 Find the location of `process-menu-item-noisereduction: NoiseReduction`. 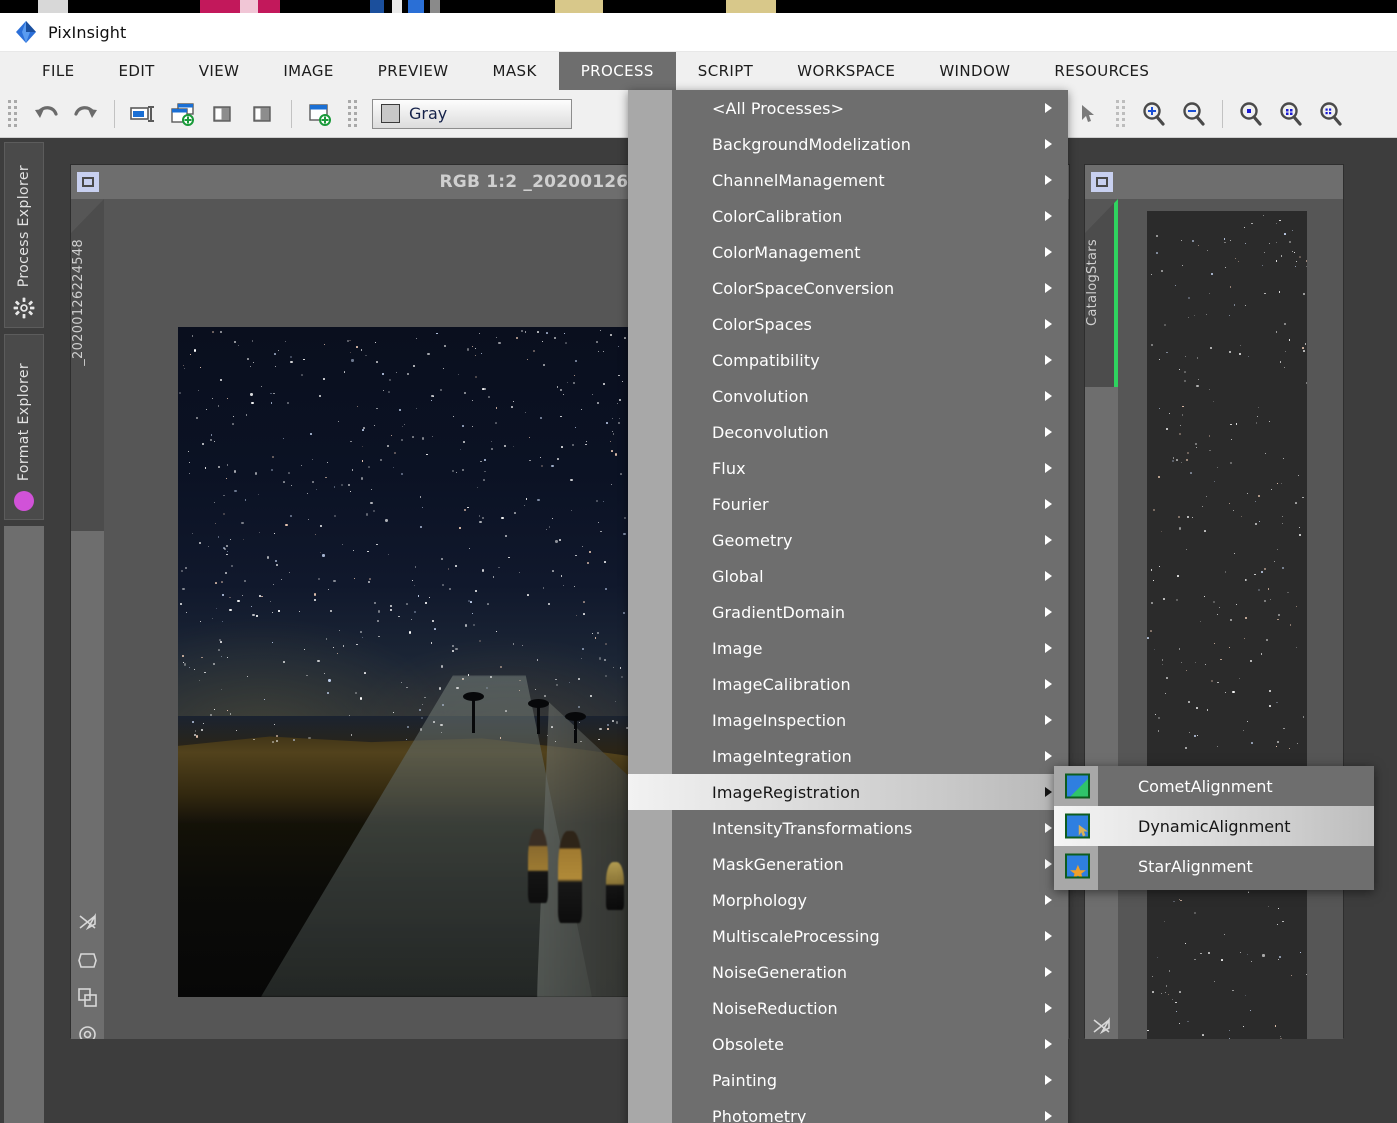

process-menu-item-noisereduction: NoiseReduction is located at coordinates (848, 1008).